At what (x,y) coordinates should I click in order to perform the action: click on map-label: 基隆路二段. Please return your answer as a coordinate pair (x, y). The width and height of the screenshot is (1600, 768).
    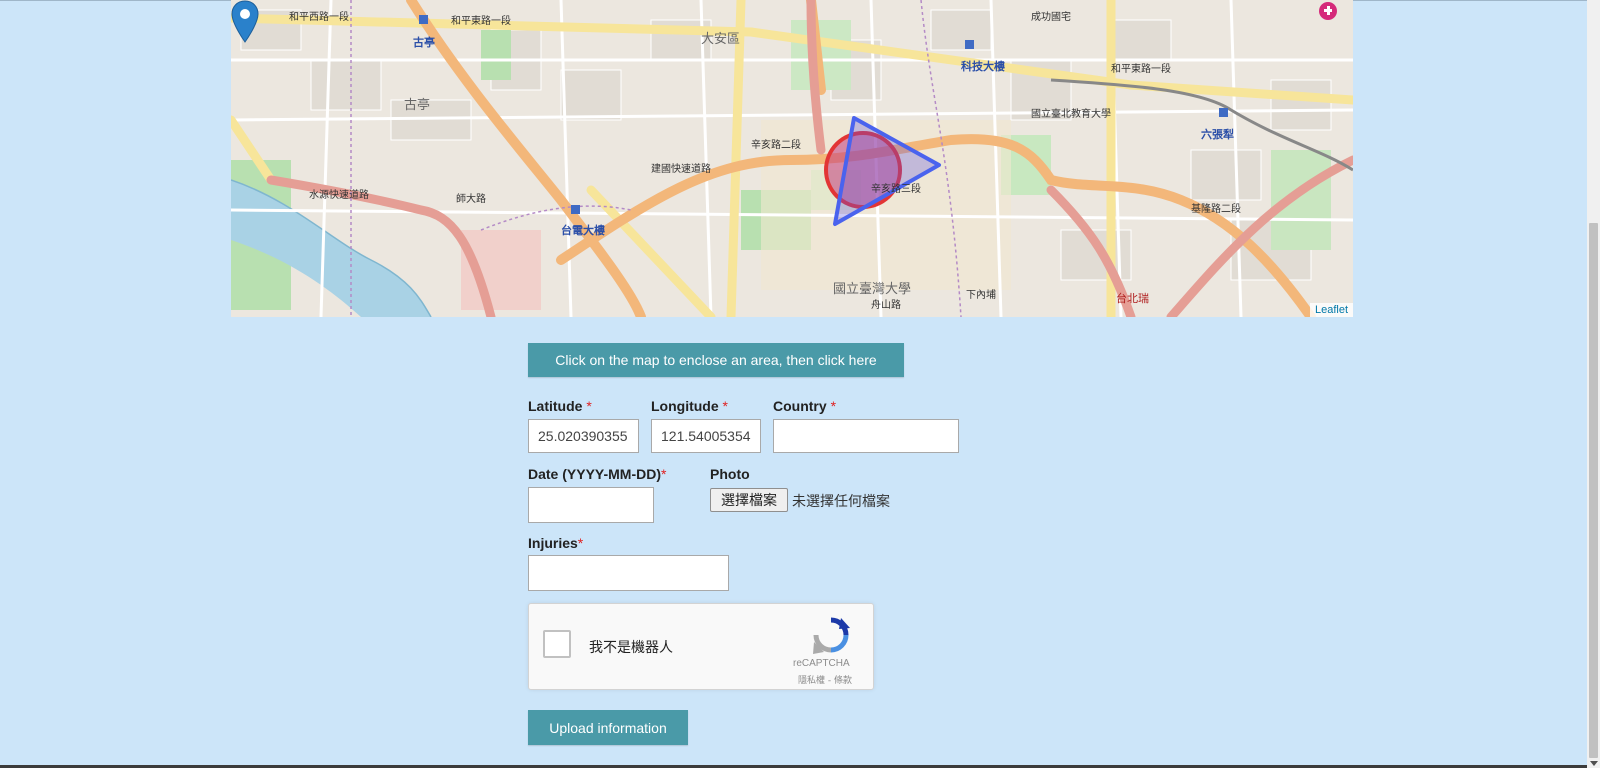
    Looking at the image, I should click on (1216, 209).